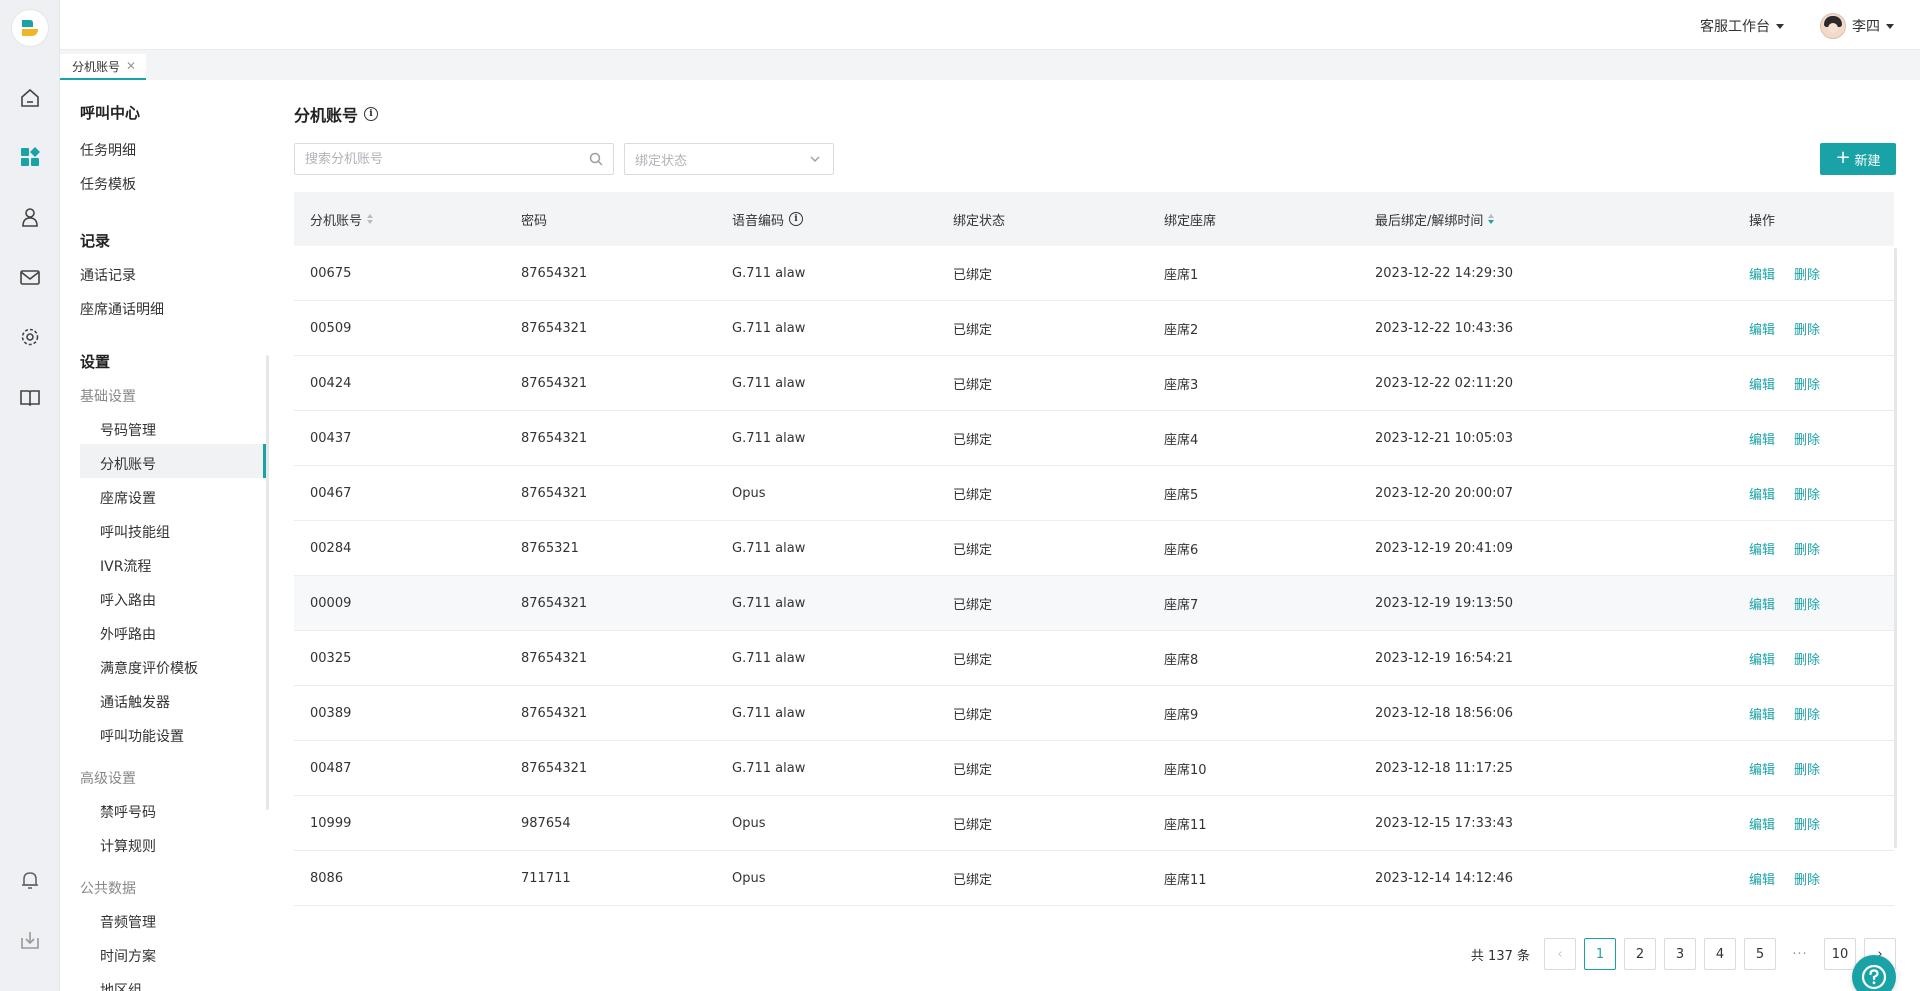 The height and width of the screenshot is (991, 1920). I want to click on bind-status-select: 绑定状态, so click(729, 159).